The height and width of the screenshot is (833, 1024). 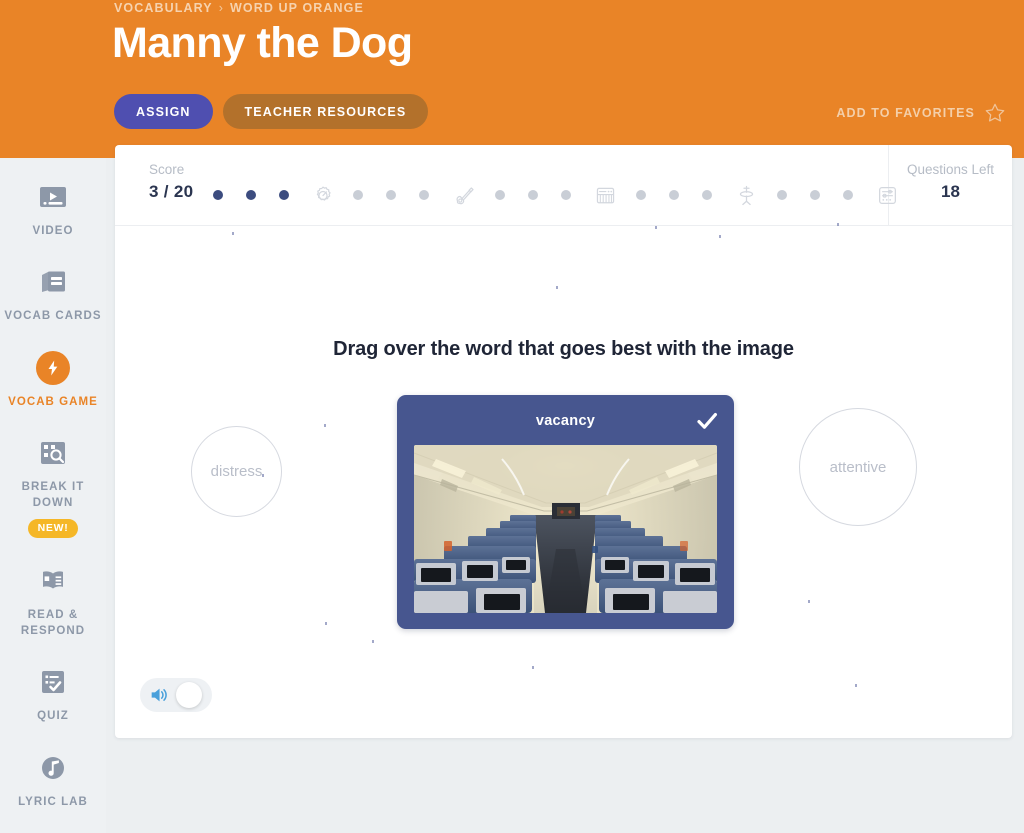 I want to click on sidebar-item-video: VIDEO, so click(x=53, y=209).